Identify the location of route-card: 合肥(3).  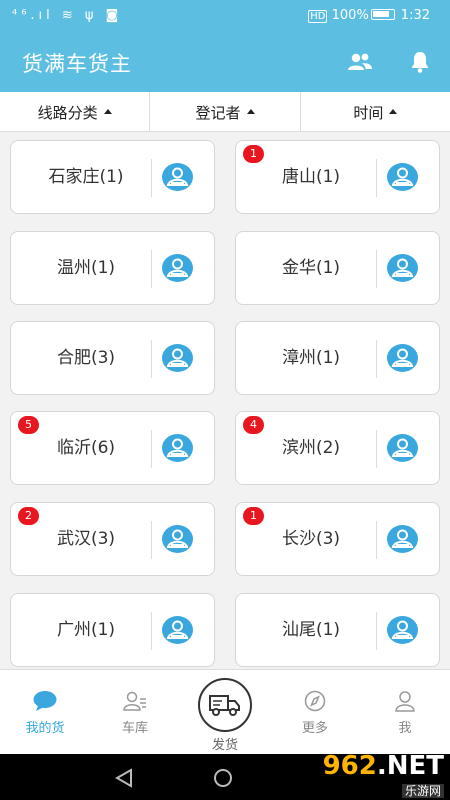
(112, 358).